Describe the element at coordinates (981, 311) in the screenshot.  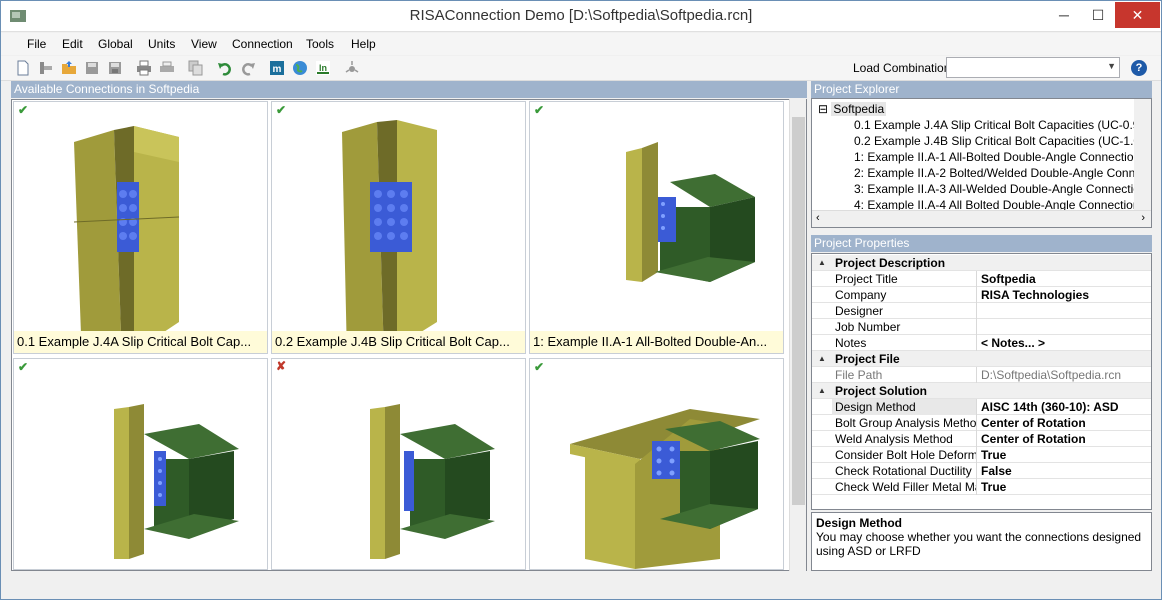
I see `property-row: Designer` at that location.